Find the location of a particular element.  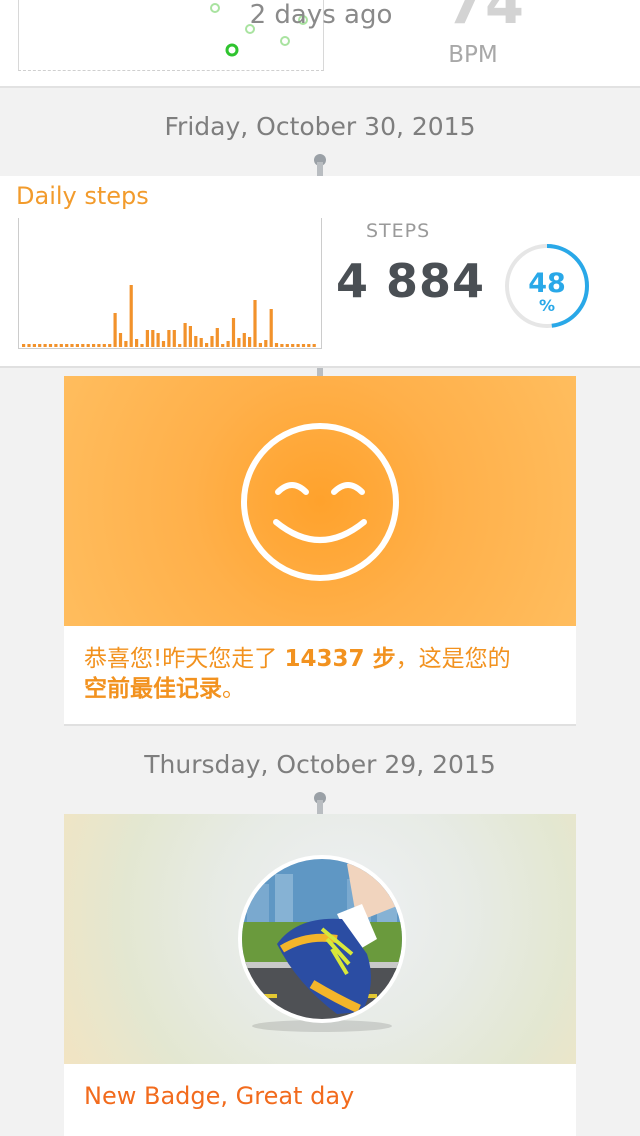

running-shoe-badge-icon is located at coordinates (322, 943).